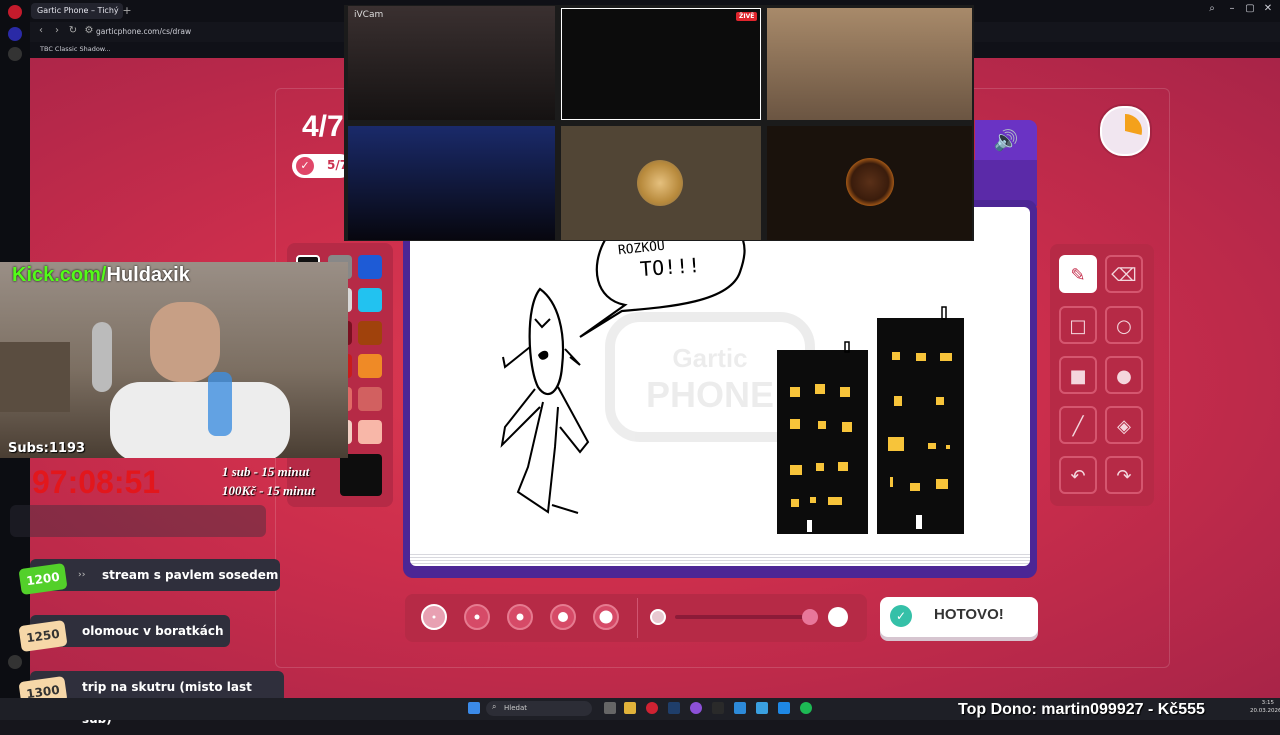  Describe the element at coordinates (138, 521) in the screenshot. I see `goal-faded` at that location.